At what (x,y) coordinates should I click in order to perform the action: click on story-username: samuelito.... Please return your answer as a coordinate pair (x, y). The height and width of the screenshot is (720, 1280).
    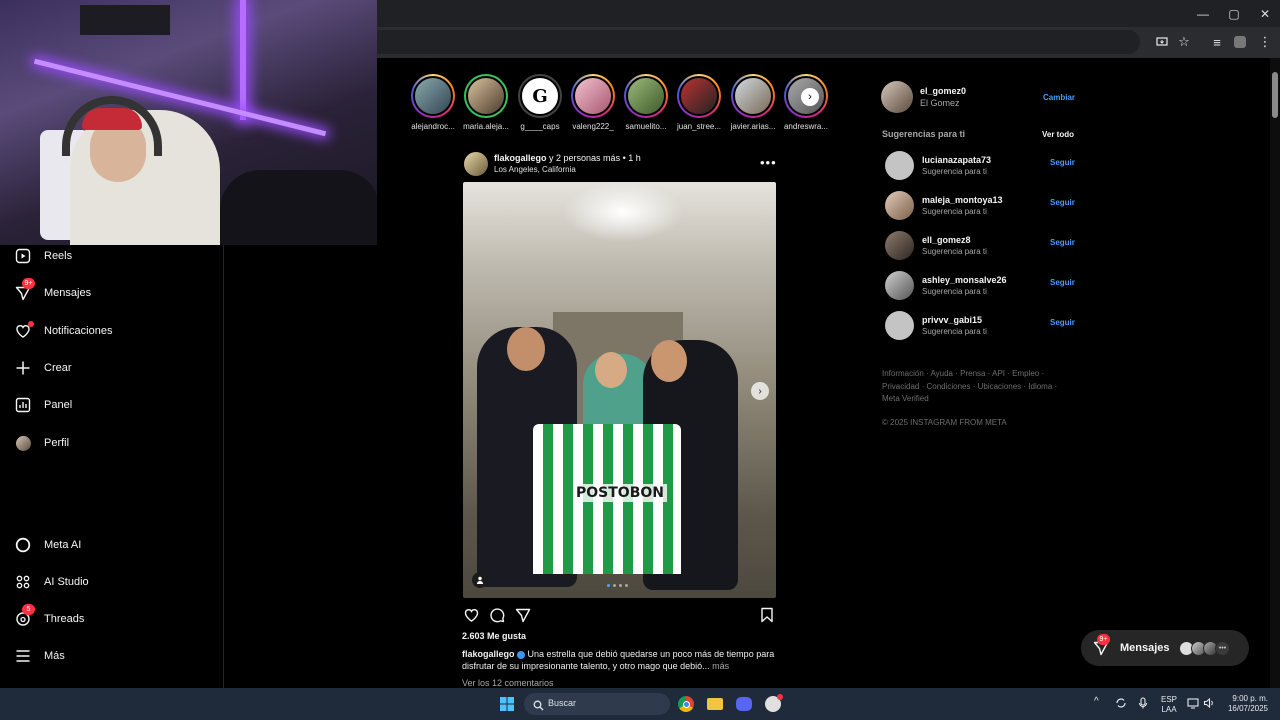
    Looking at the image, I should click on (646, 126).